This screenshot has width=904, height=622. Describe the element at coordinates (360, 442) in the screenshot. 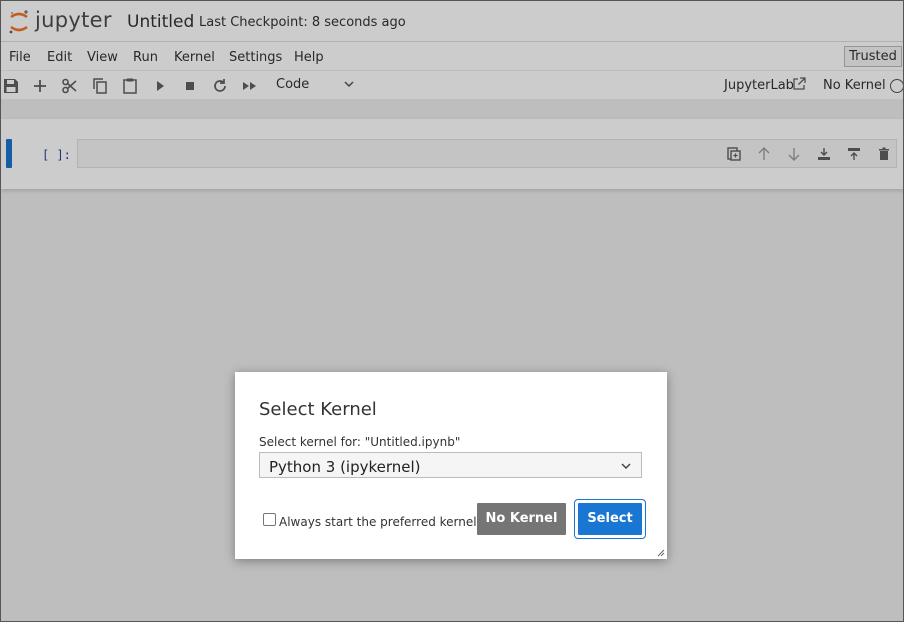

I see `kernel-select-label: Select kernel for: "Untitled.ipynb"` at that location.